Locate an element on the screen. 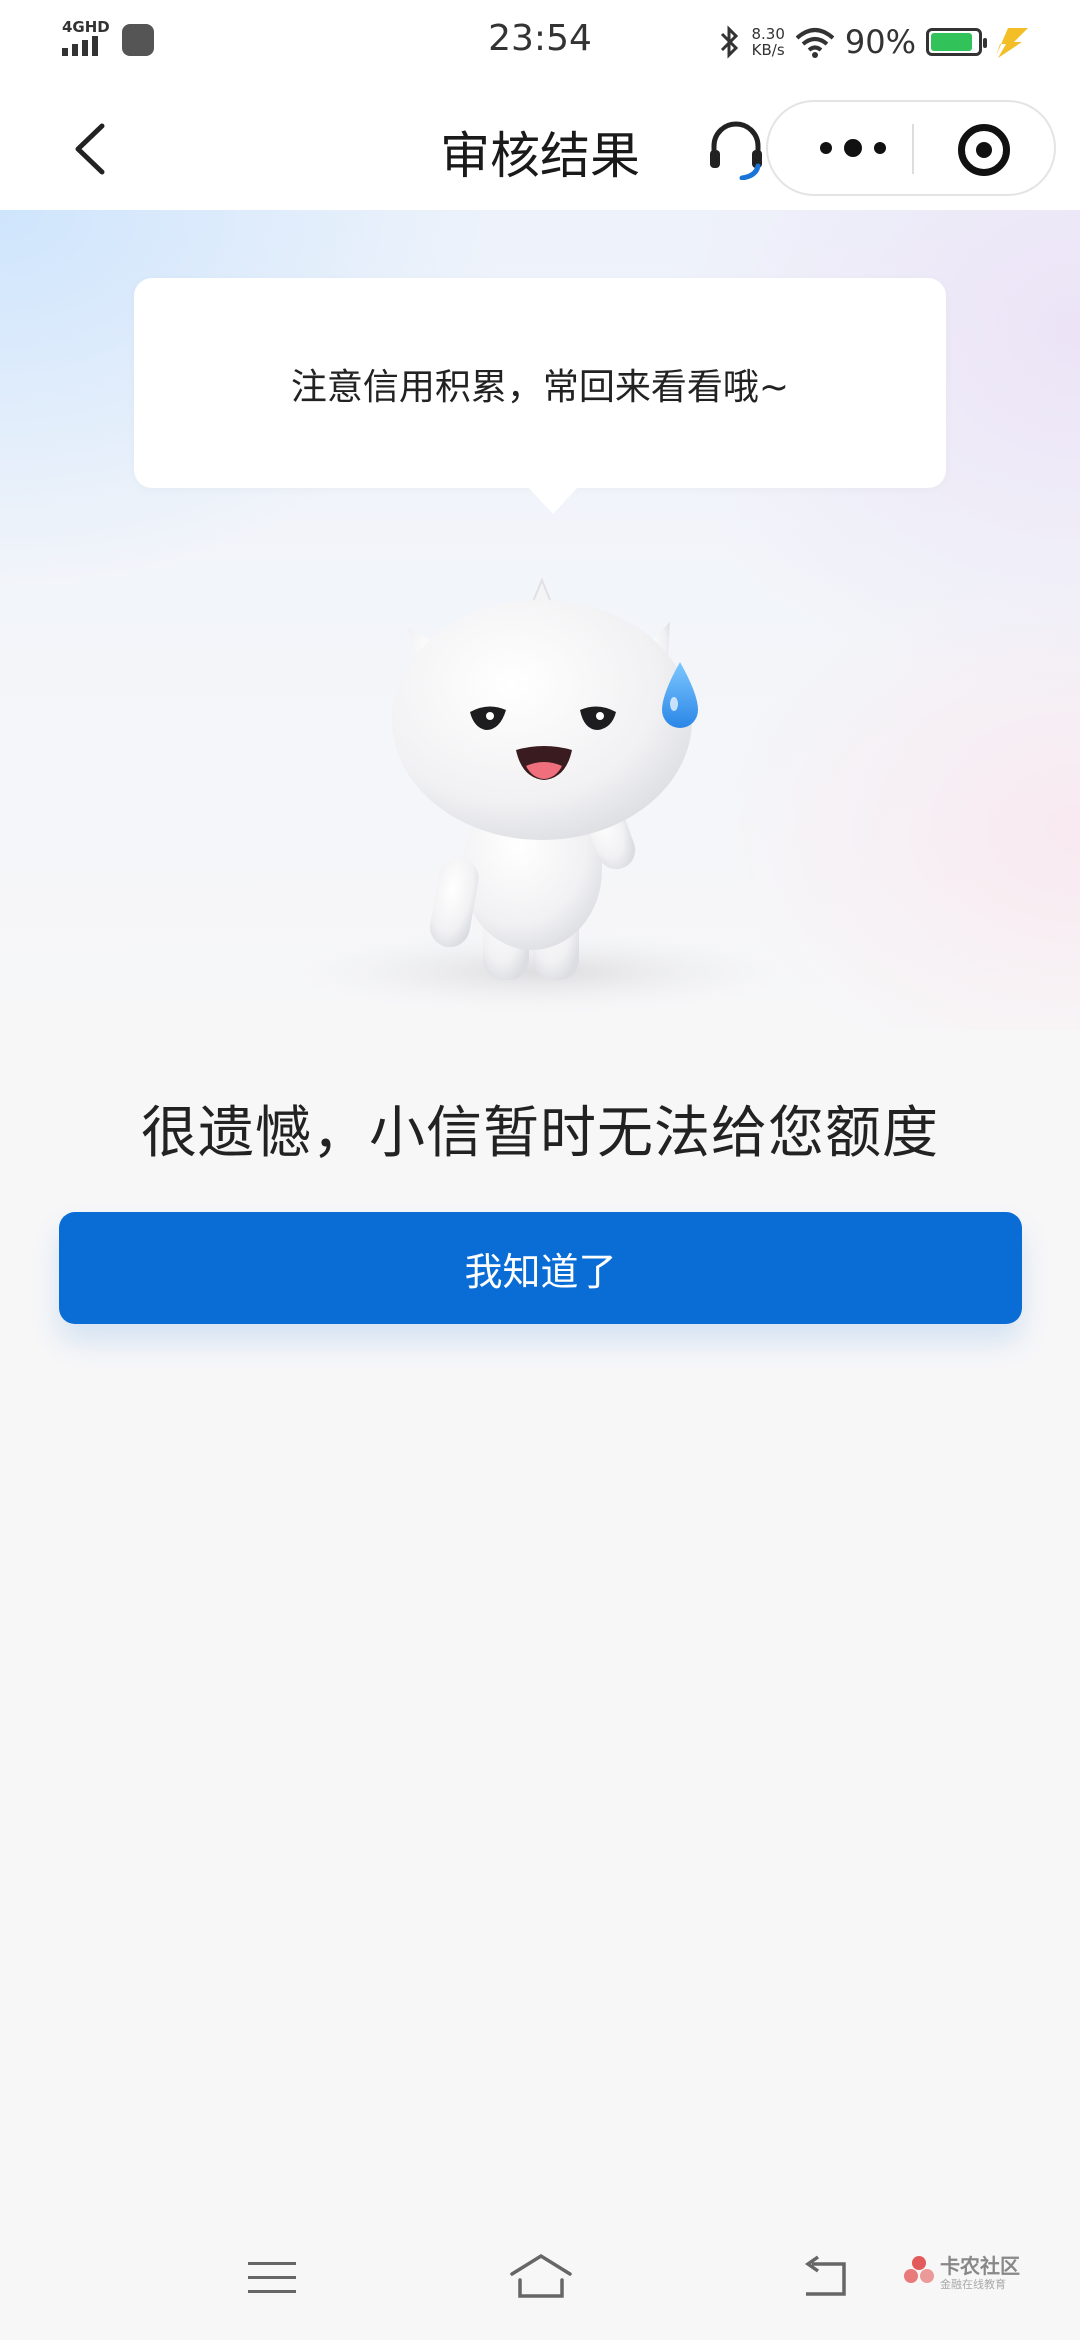 This screenshot has width=1080, height=2340. result-message: 很遗憾，小信暂时无法给您额度 is located at coordinates (540, 1133).